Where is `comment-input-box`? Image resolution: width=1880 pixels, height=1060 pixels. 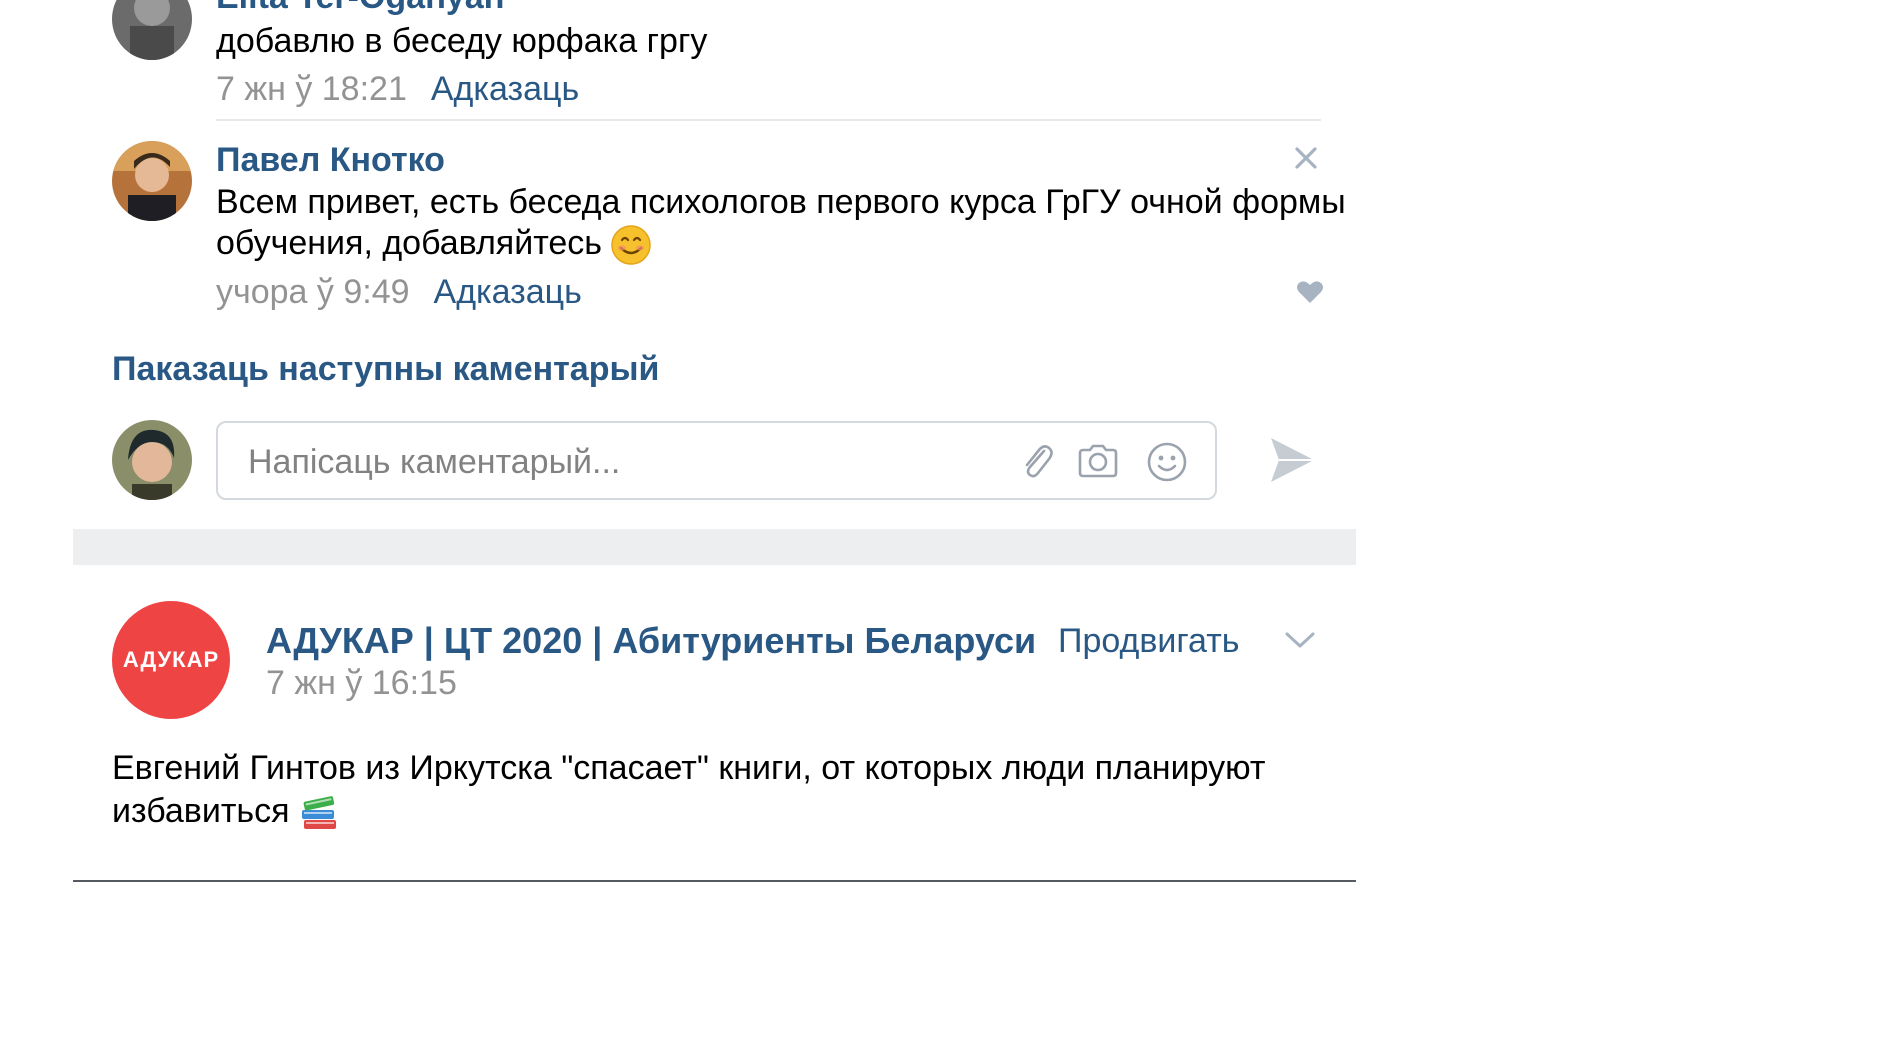
comment-input-box is located at coordinates (716, 460).